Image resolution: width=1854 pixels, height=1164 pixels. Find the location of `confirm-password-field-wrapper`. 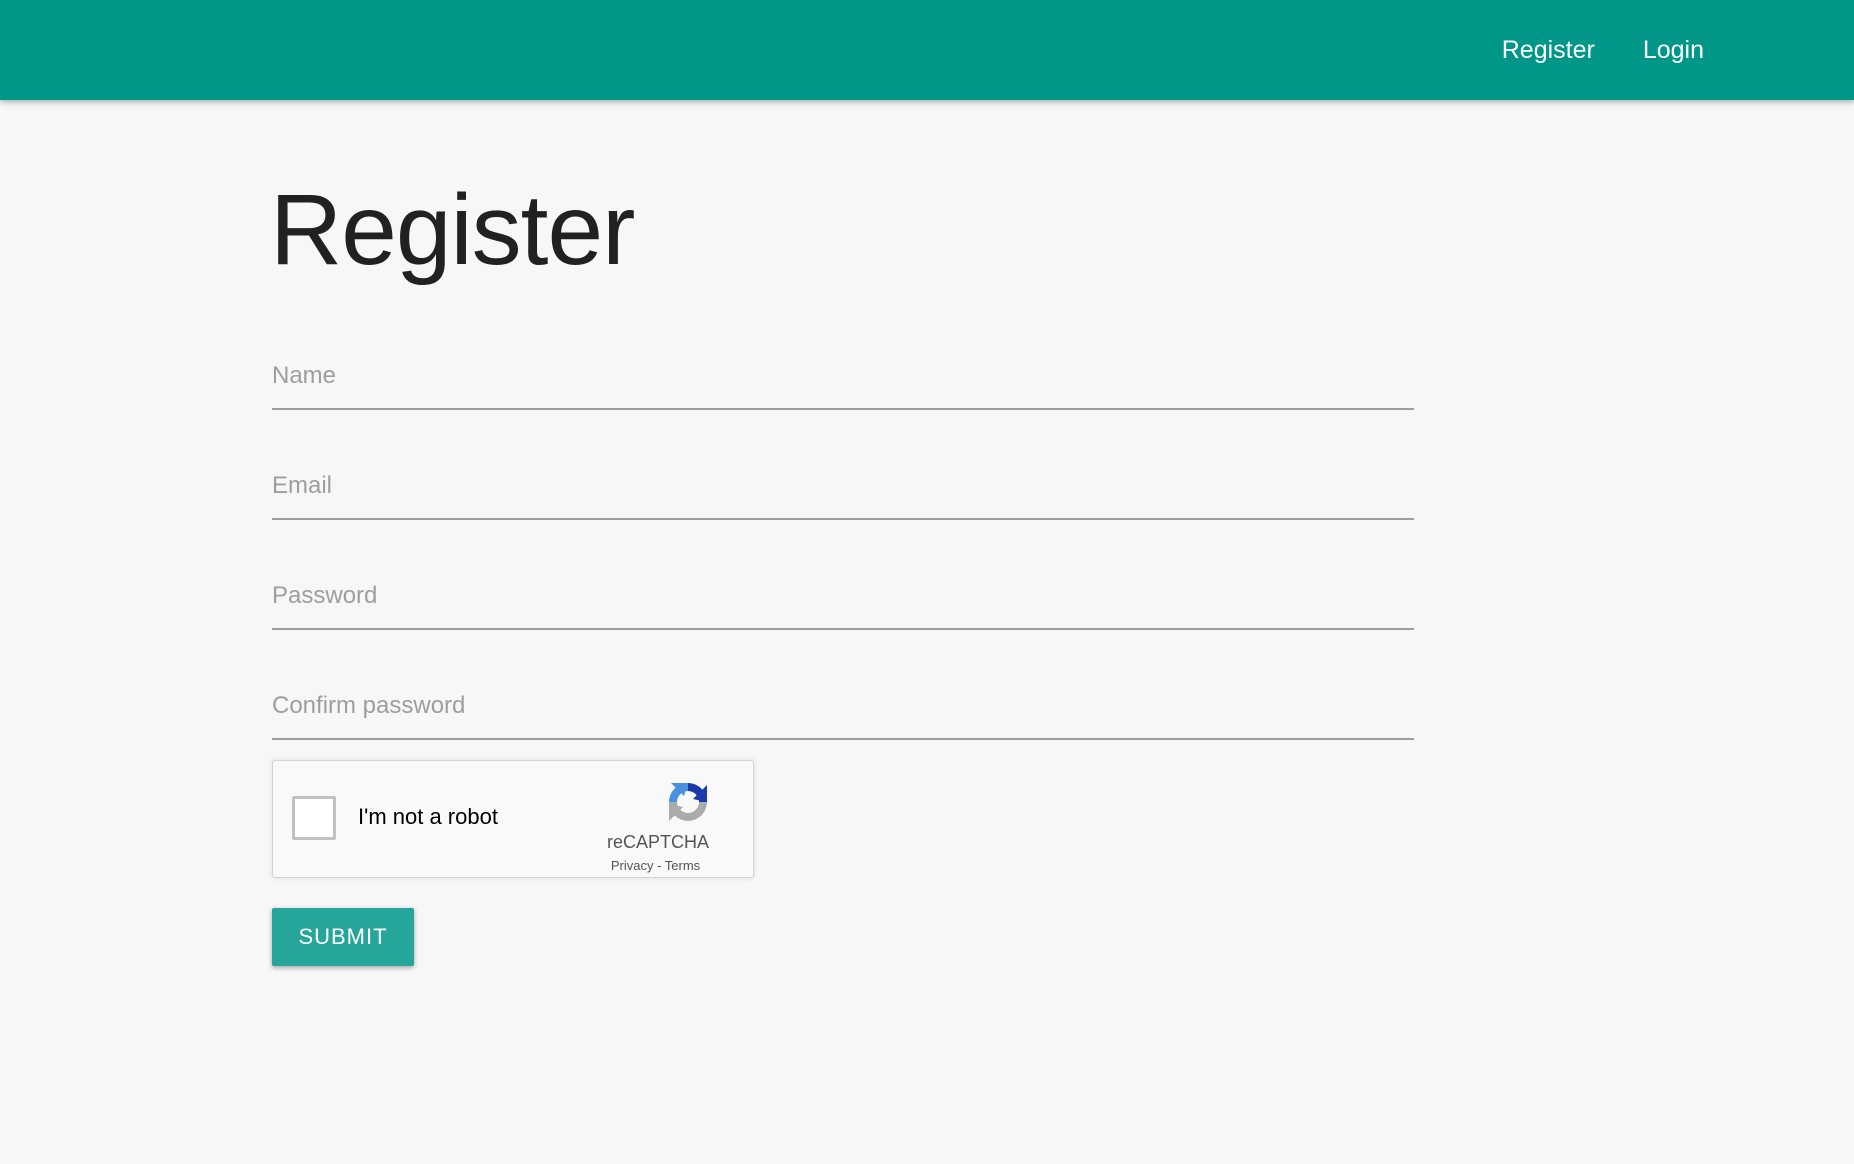

confirm-password-field-wrapper is located at coordinates (843, 710).